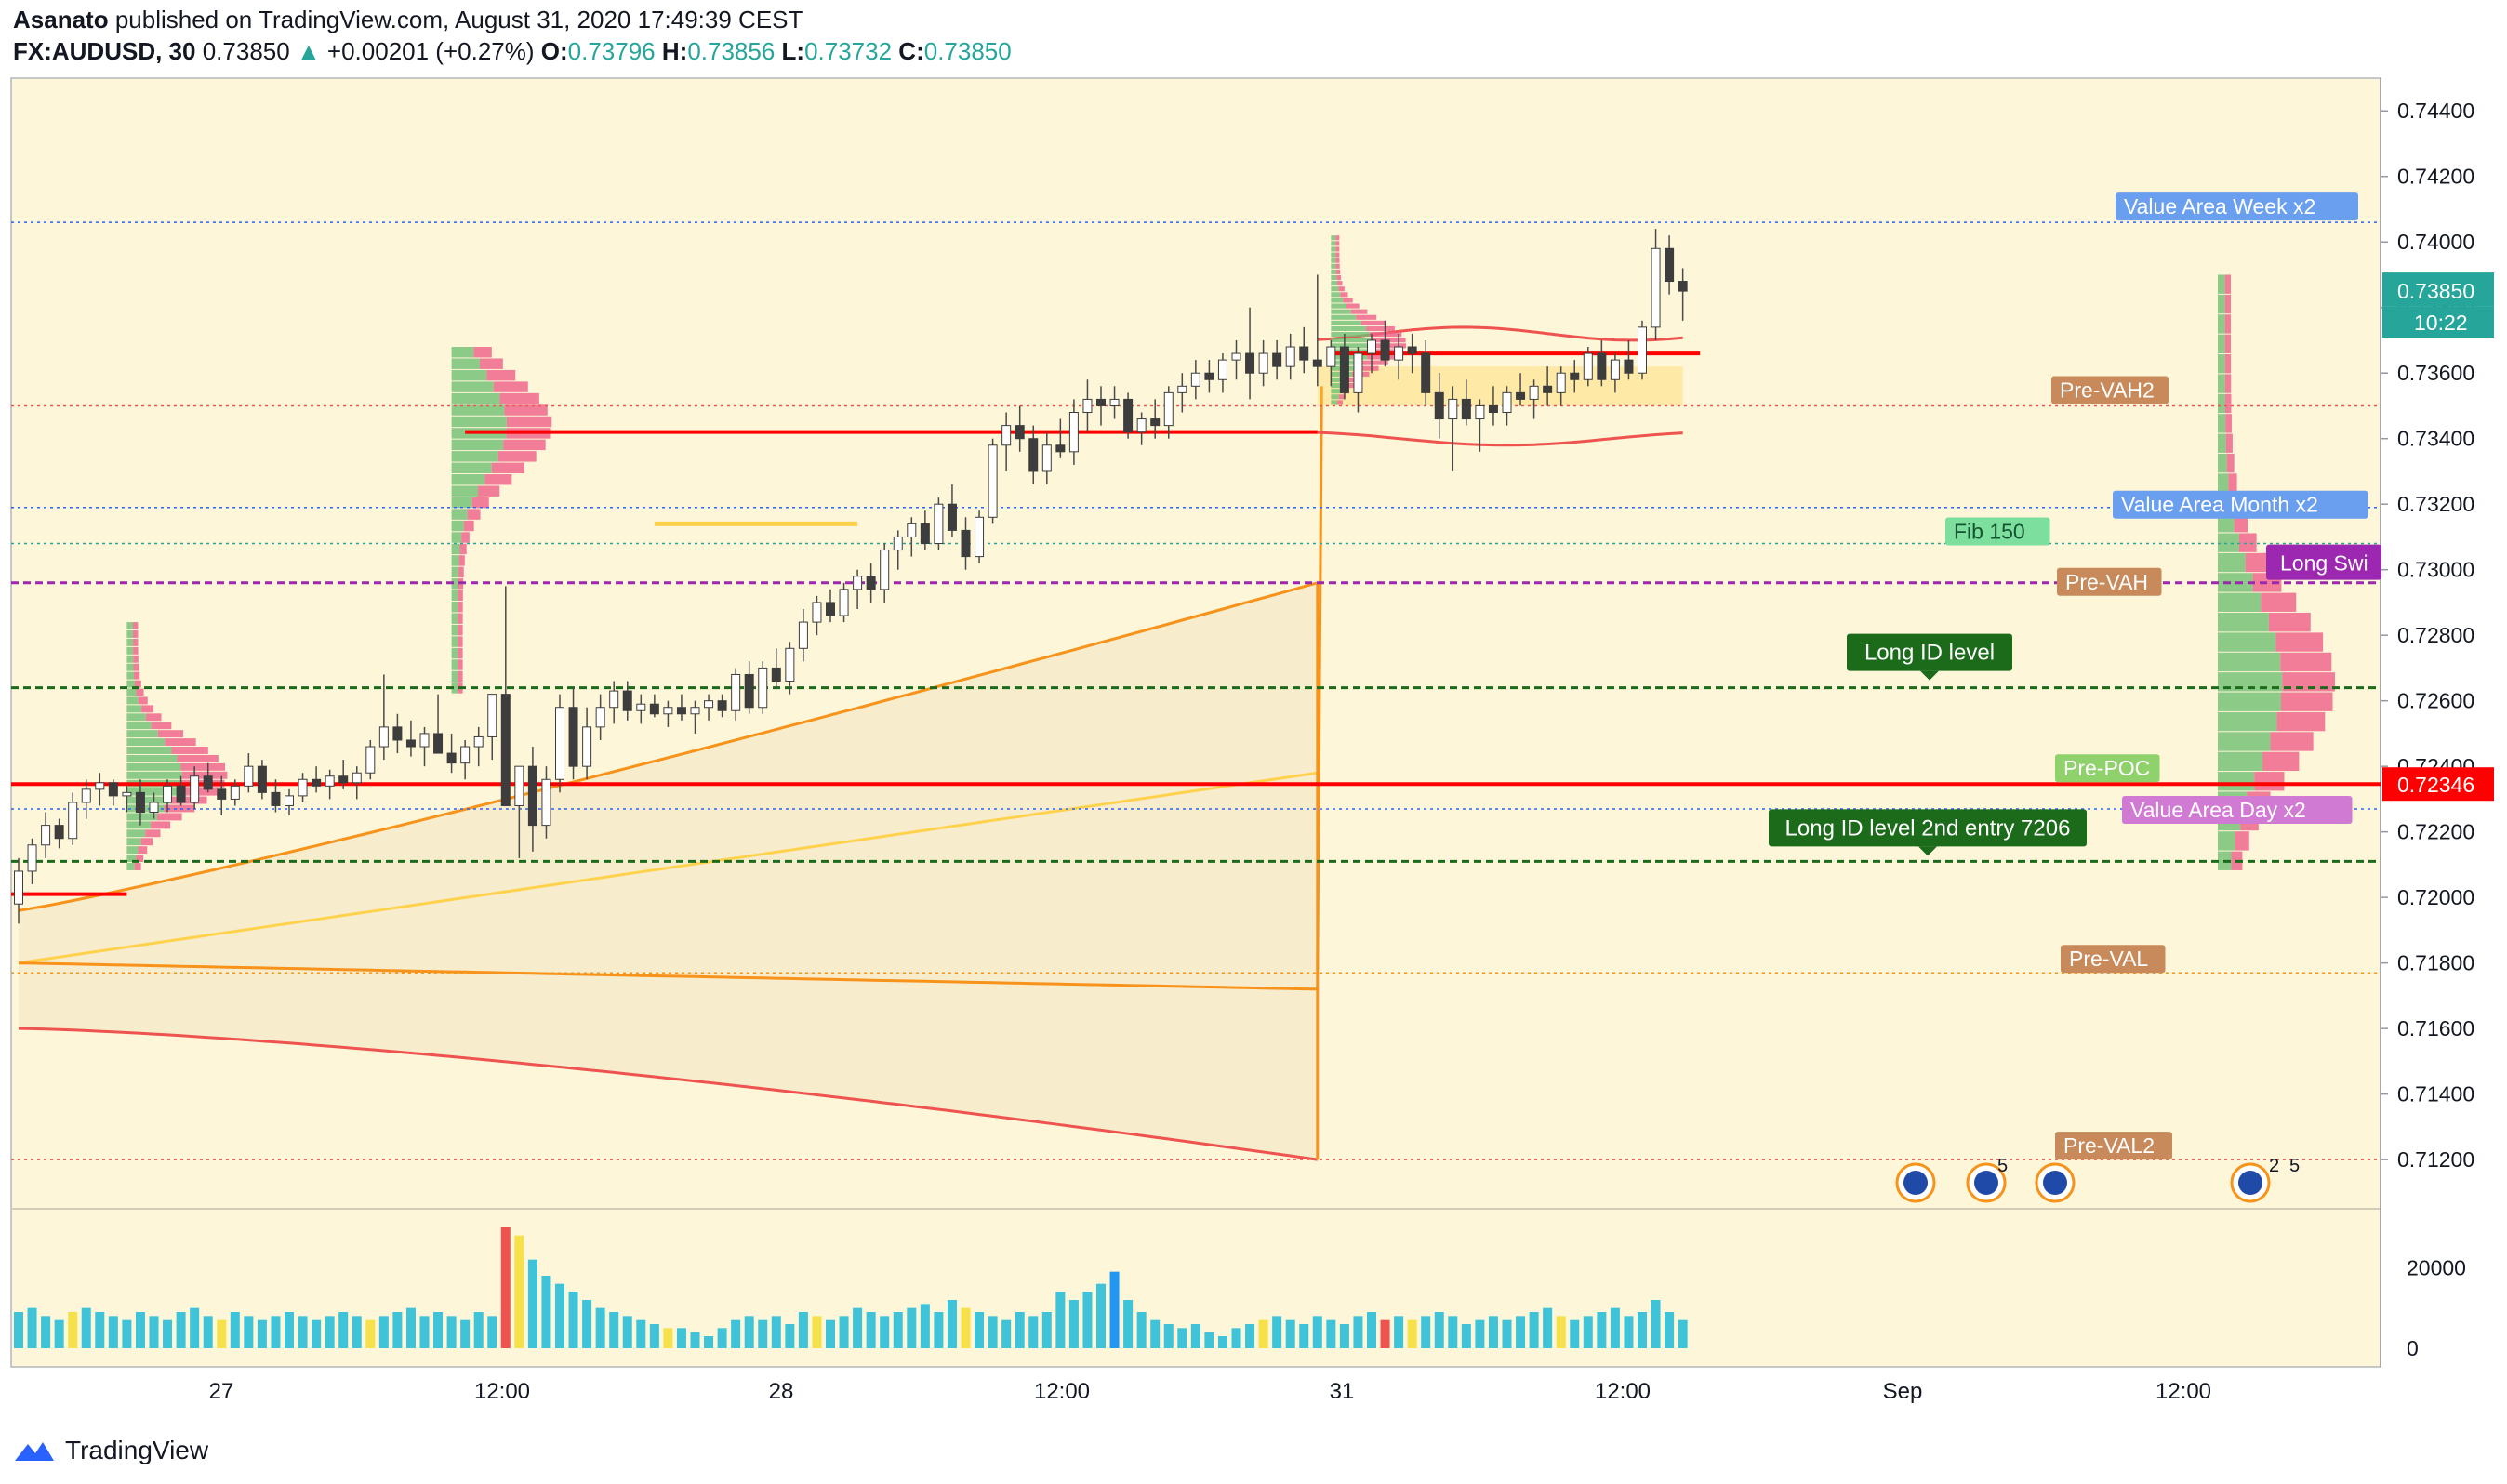 This screenshot has height=1484, width=2507. Describe the element at coordinates (781, 1391) in the screenshot. I see `time-tick-label: 28` at that location.